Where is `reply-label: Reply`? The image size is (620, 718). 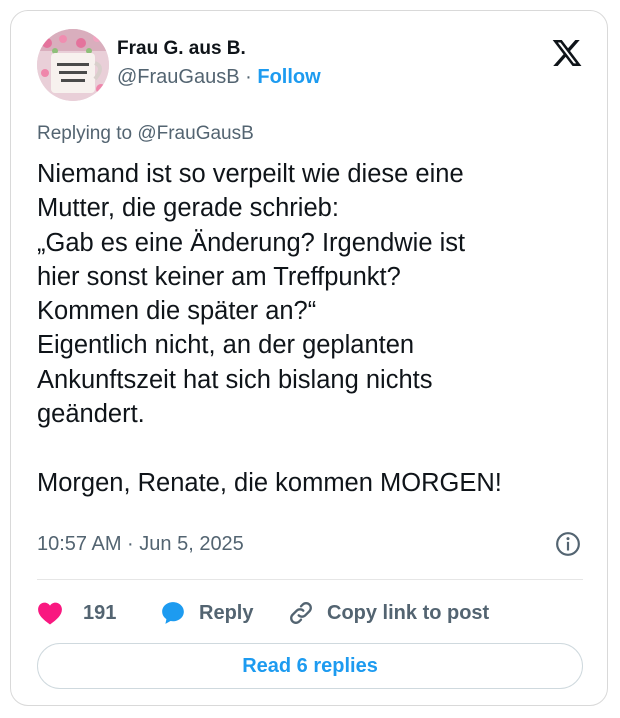 reply-label: Reply is located at coordinates (226, 612).